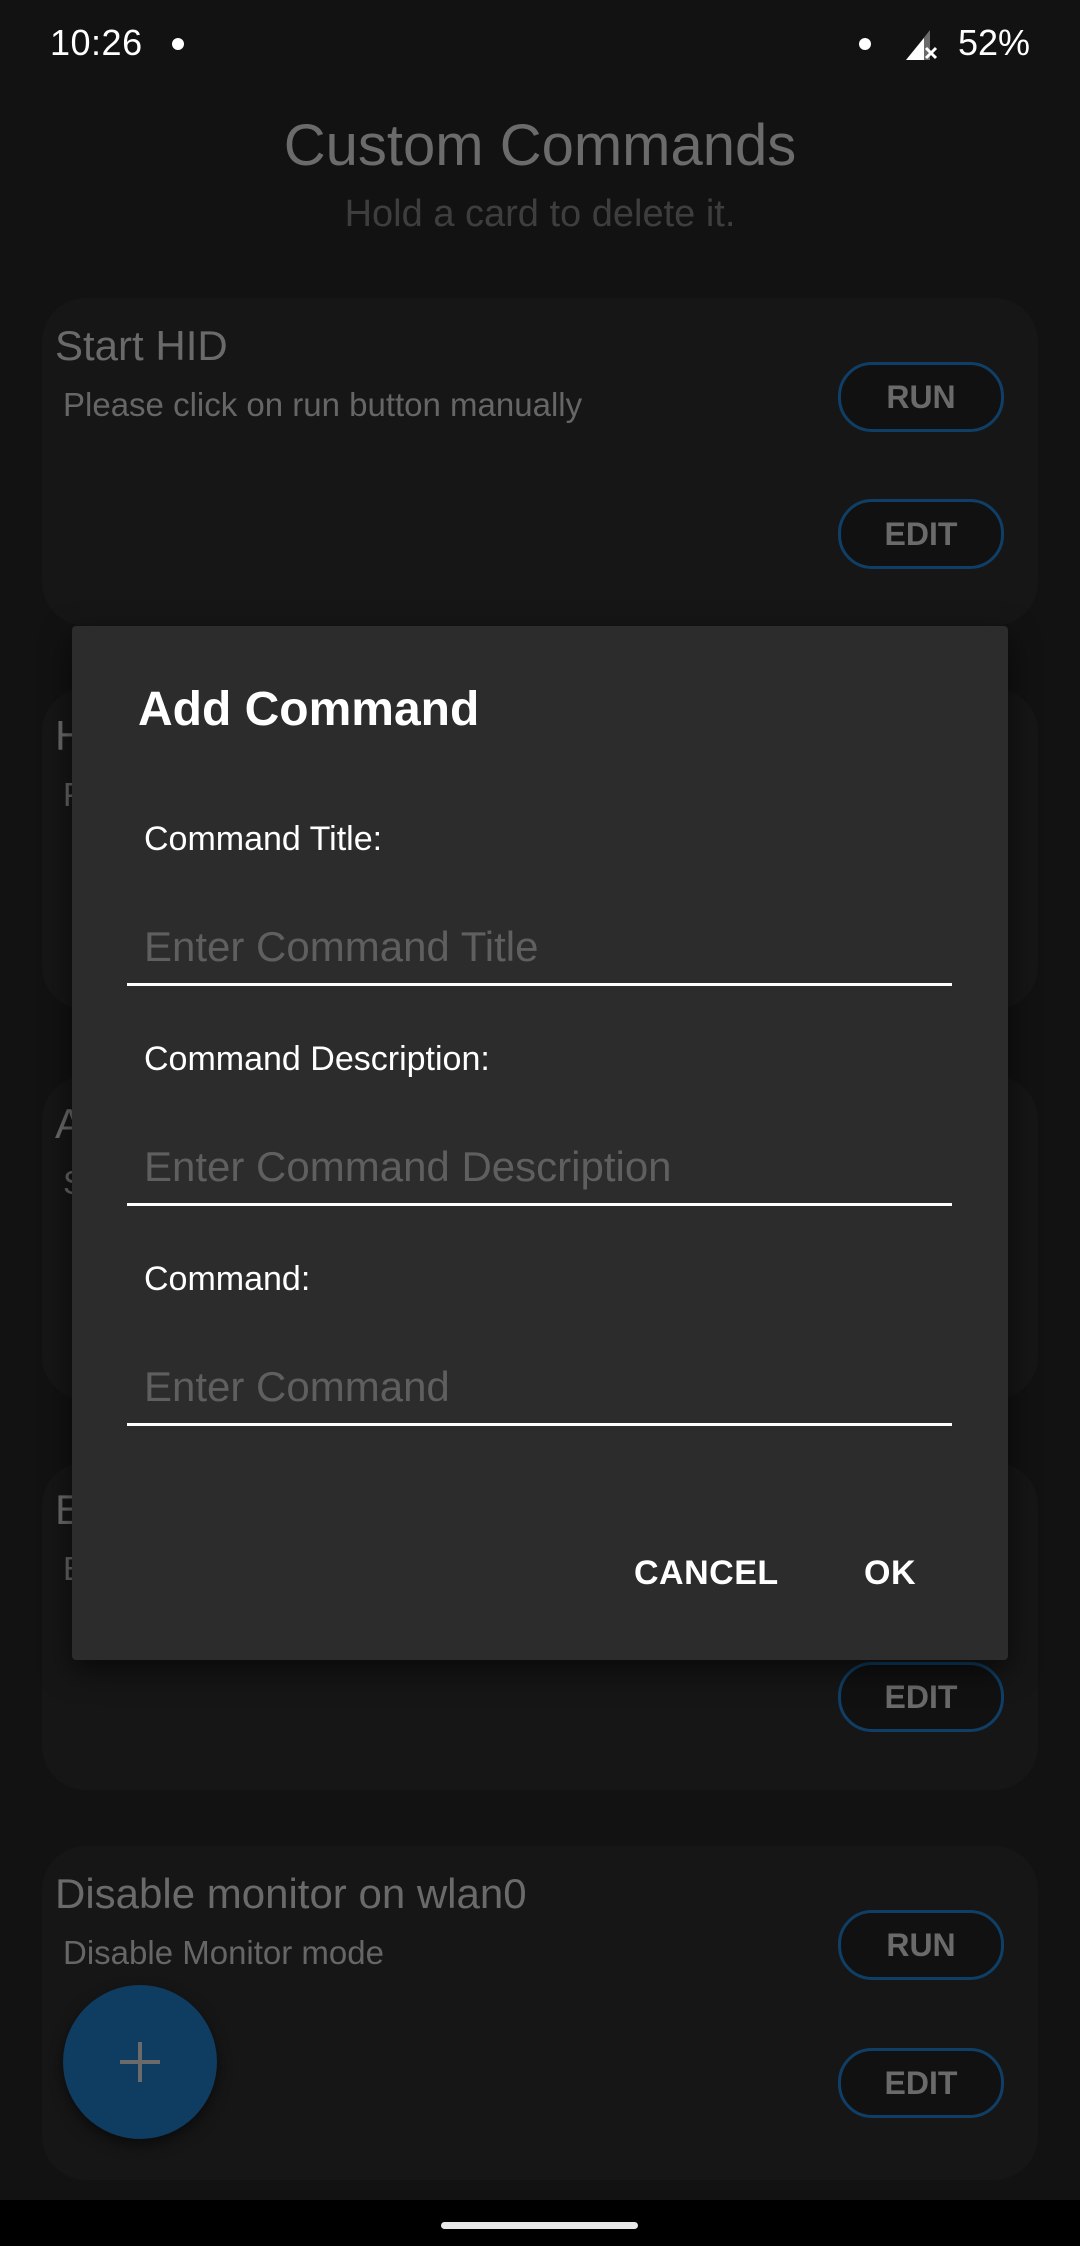 This screenshot has height=2246, width=1080. Describe the element at coordinates (540, 43) in the screenshot. I see `status-bar: 10:26 52%` at that location.